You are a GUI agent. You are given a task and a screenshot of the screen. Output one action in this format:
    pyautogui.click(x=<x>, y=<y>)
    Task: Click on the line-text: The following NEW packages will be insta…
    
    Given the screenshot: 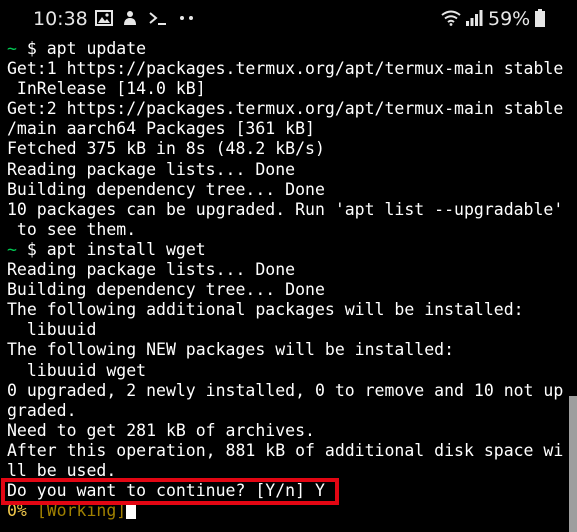 What is the action you would take?
    pyautogui.click(x=231, y=350)
    